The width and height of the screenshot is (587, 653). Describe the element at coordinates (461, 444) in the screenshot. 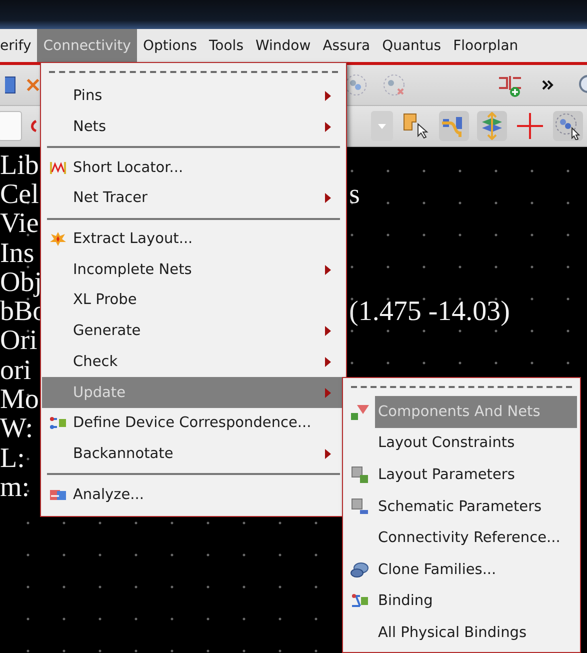

I see `menu-item: Layout Constraints` at that location.